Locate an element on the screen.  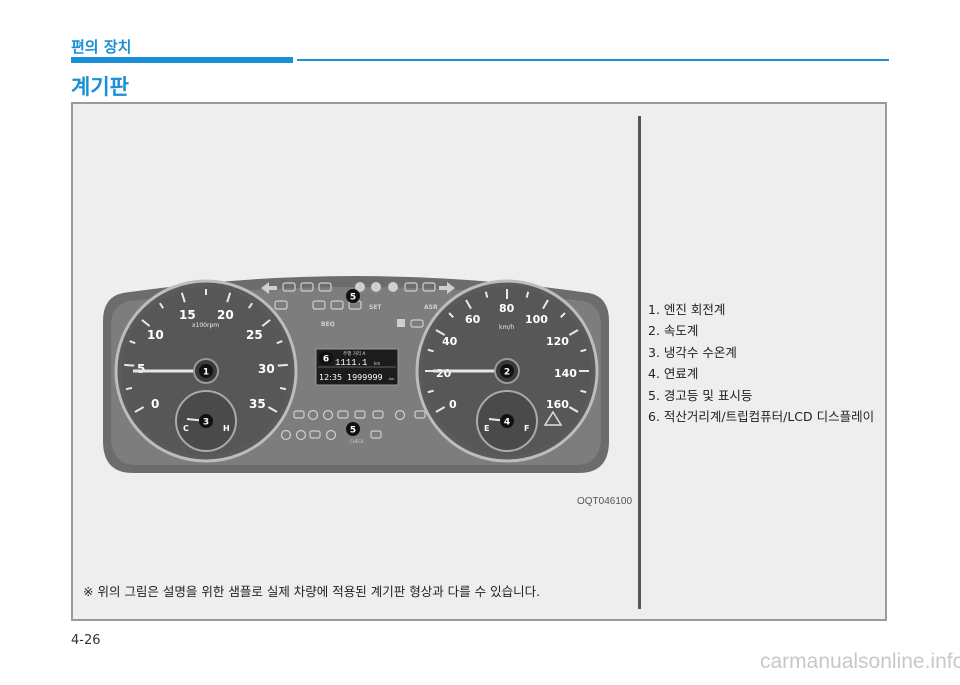
set-indicator-label: SET is located at coordinates (375, 307).